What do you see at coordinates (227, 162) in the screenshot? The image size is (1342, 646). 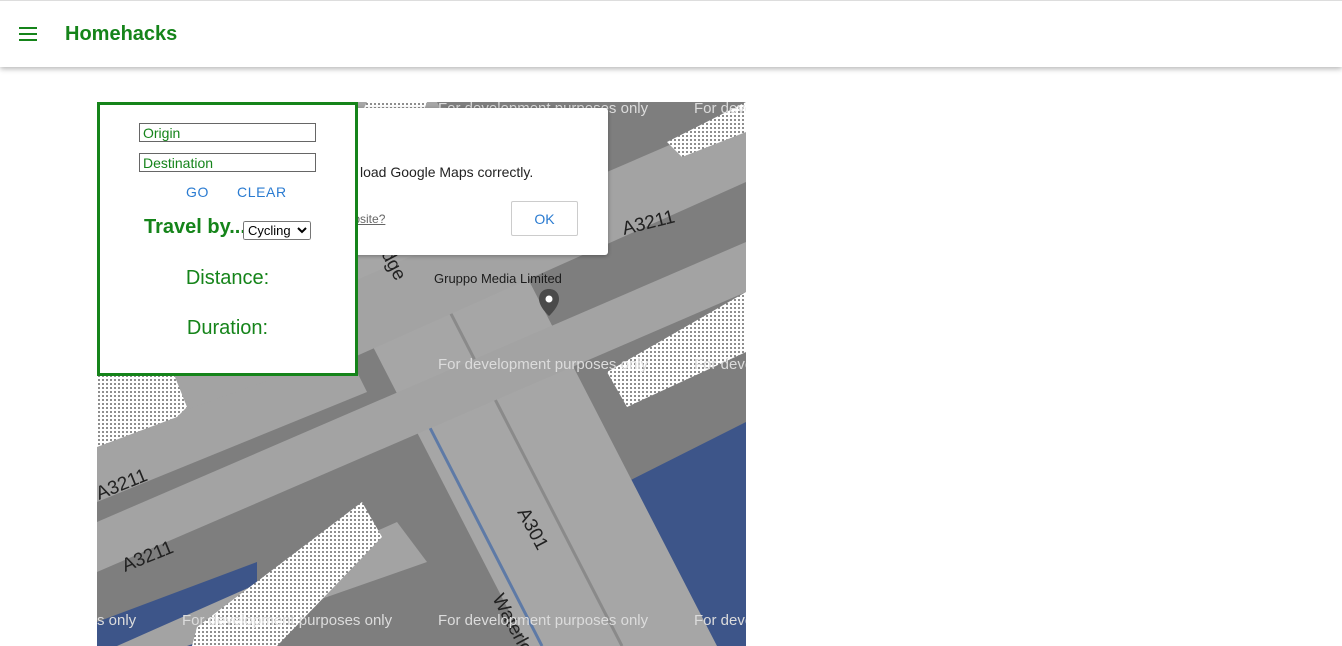 I see `destination-input` at bounding box center [227, 162].